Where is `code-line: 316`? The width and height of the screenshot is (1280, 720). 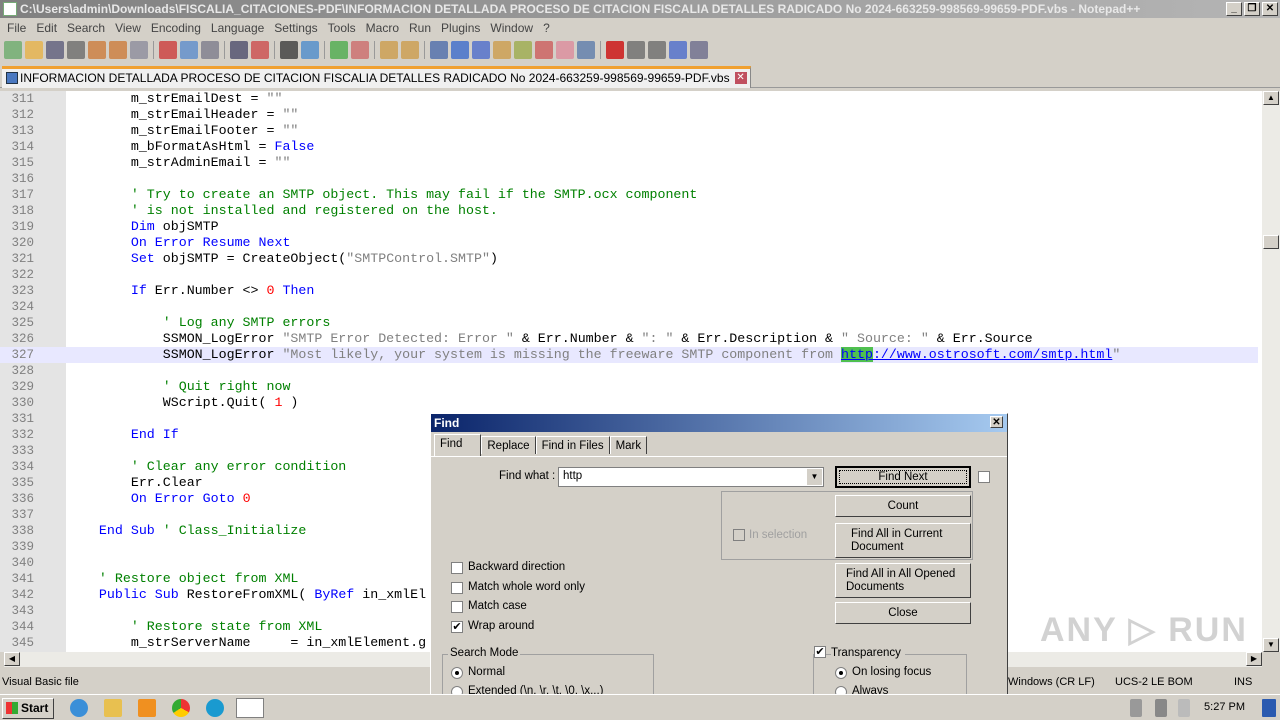
code-line: 316 is located at coordinates (629, 179).